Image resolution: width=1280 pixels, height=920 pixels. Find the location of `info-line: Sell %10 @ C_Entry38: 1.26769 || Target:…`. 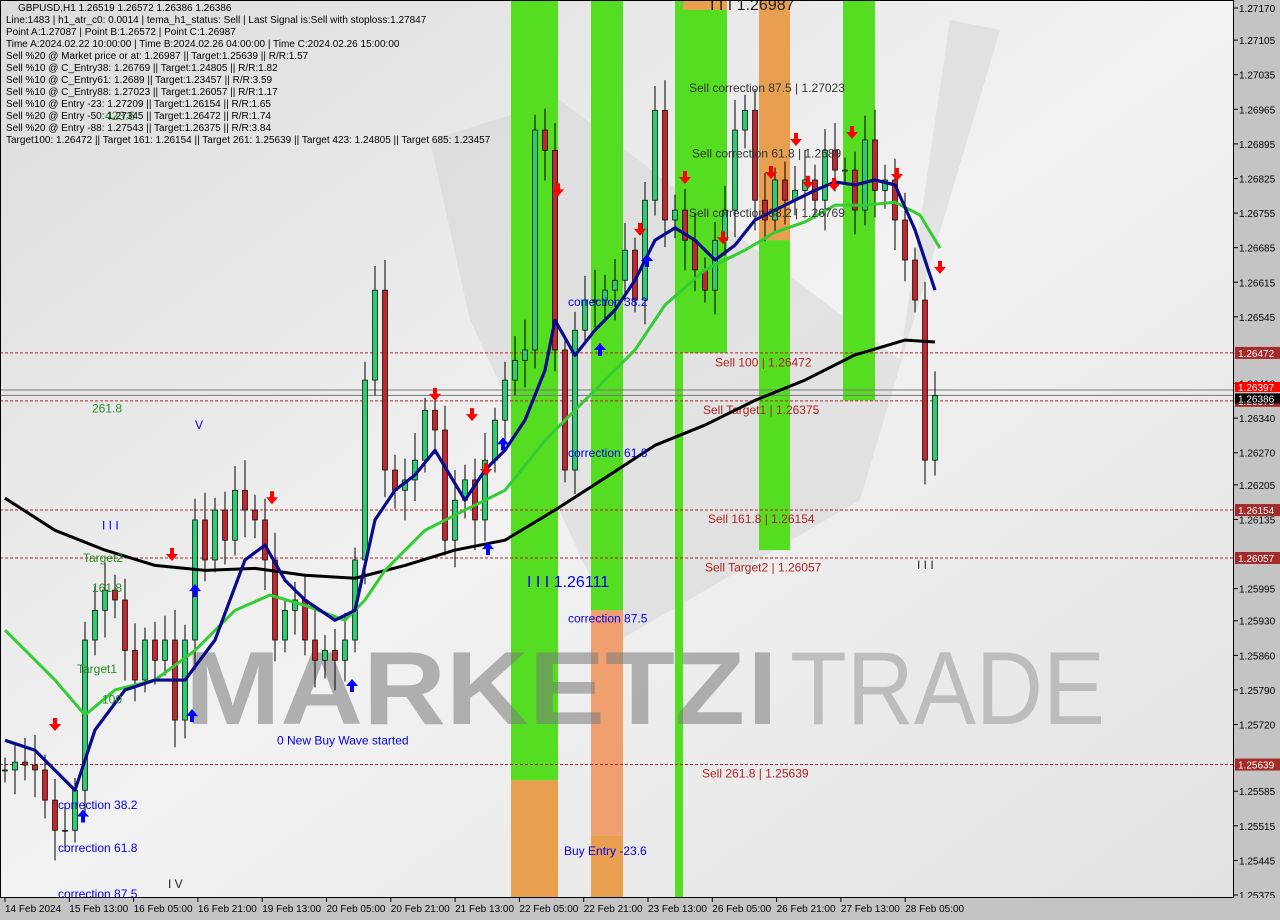

info-line: Sell %10 @ C_Entry38: 1.26769 || Target:… is located at coordinates (142, 68).